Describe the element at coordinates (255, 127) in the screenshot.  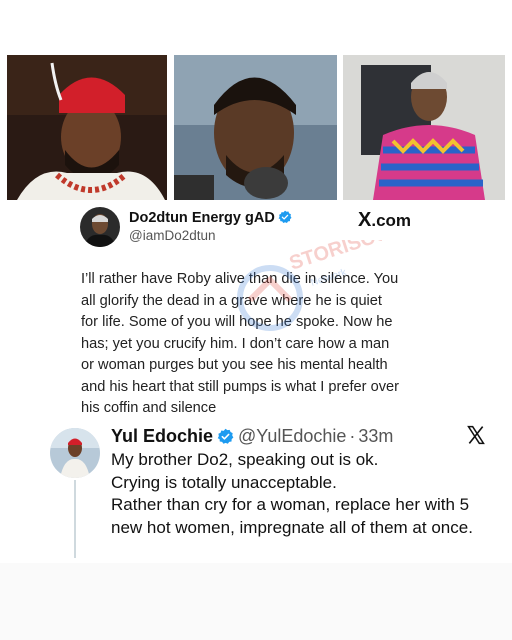
I see `photo-do2dtun-mic` at that location.